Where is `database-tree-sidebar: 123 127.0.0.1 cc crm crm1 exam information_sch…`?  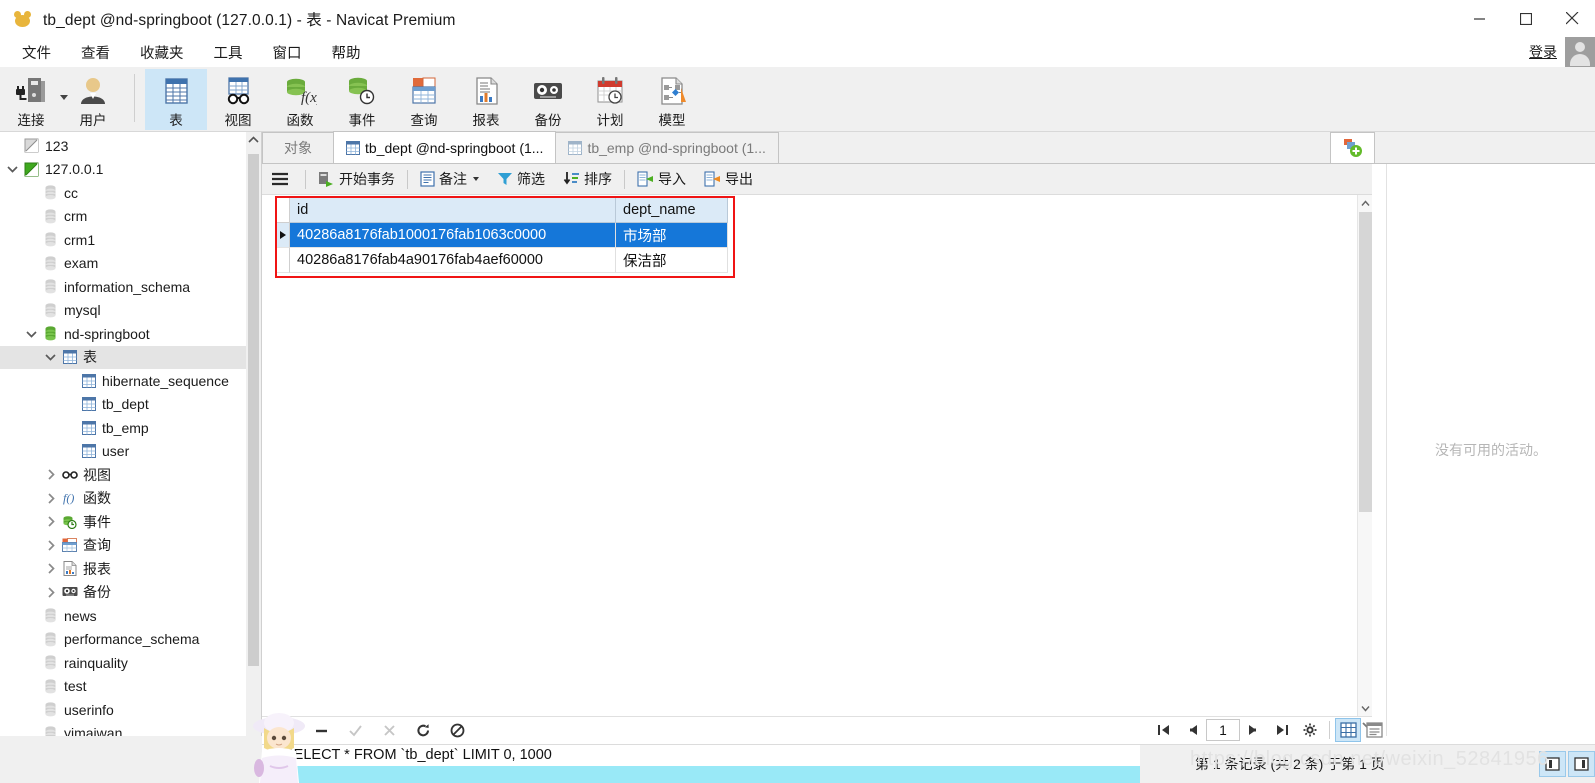 database-tree-sidebar: 123 127.0.0.1 cc crm crm1 exam information_sch… is located at coordinates (131, 434).